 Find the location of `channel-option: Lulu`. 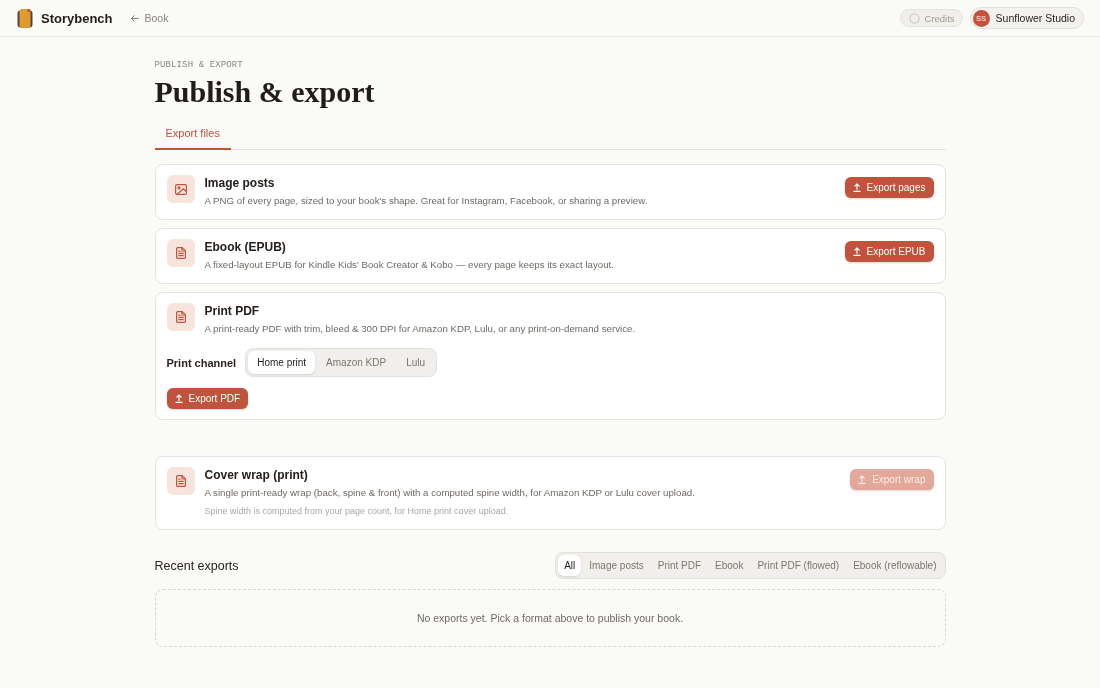

channel-option: Lulu is located at coordinates (416, 362).